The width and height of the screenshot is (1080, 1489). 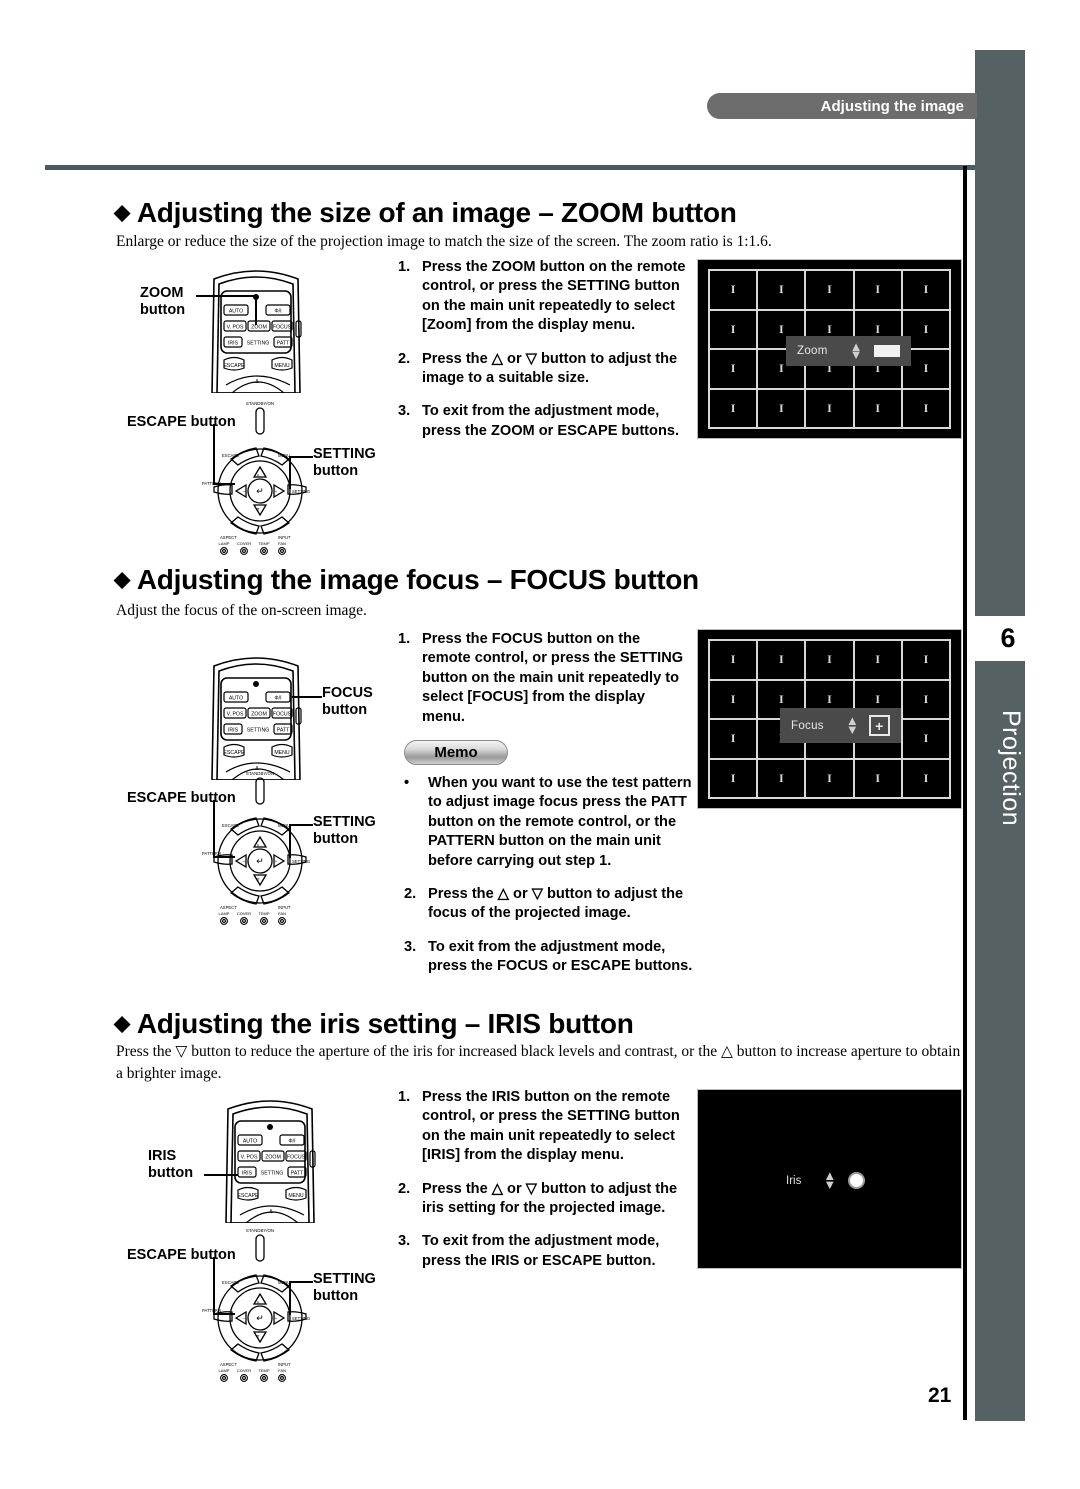 What do you see at coordinates (181, 798) in the screenshot?
I see `callout-escape-button-focus: ESCAPE button` at bounding box center [181, 798].